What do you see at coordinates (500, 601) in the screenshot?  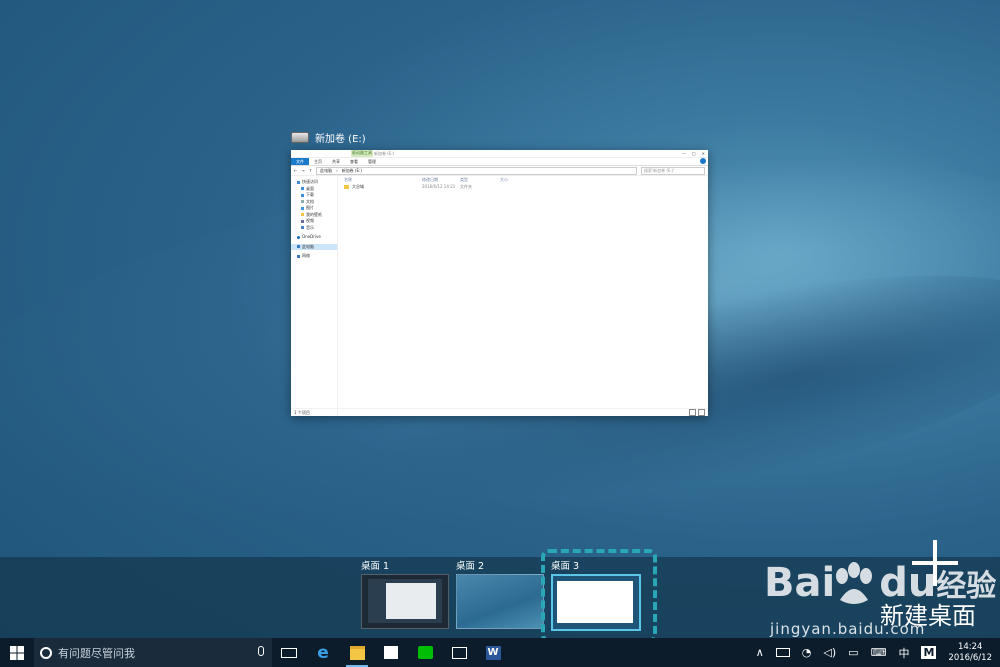 I see `desktop-2-thumbnail` at bounding box center [500, 601].